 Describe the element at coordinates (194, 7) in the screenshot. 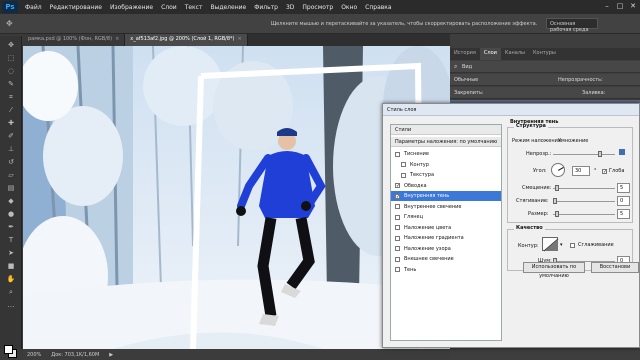

I see `menu-item: Текст` at that location.